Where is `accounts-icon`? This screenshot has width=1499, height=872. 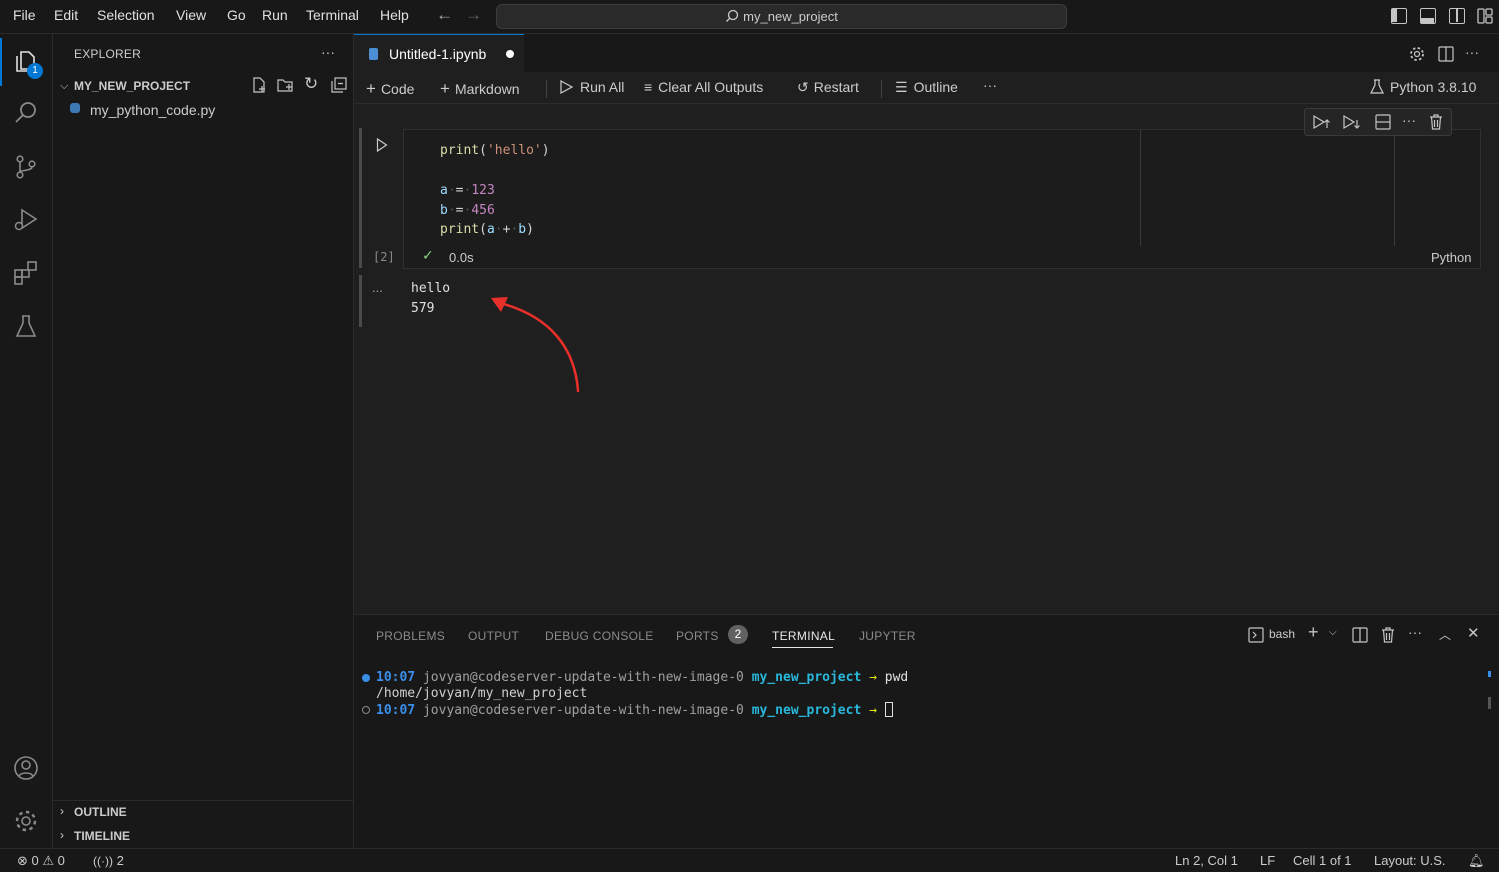
accounts-icon is located at coordinates (26, 768).